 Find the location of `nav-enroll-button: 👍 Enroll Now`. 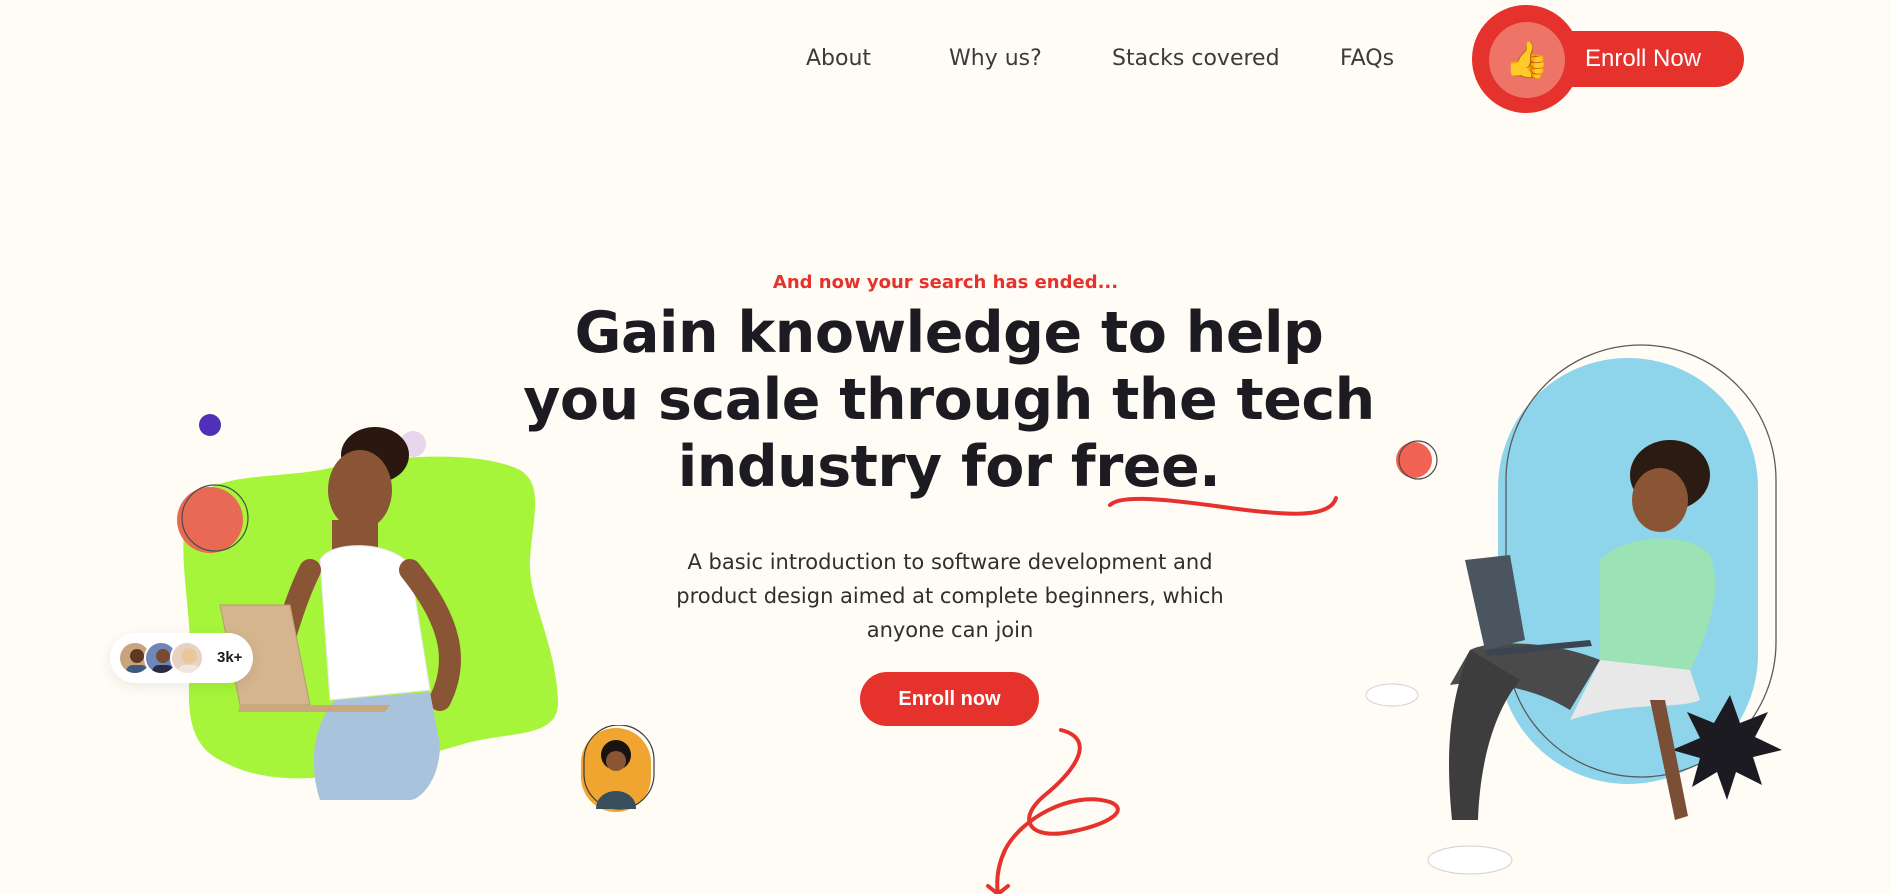

nav-enroll-button: 👍 Enroll Now is located at coordinates (1608, 59).